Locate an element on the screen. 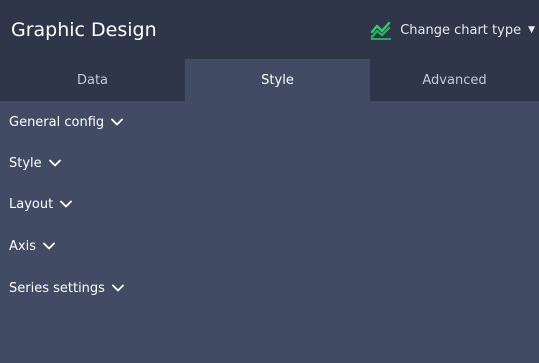 This screenshot has height=363, width=539. tab-advanced: Advanced is located at coordinates (454, 80).